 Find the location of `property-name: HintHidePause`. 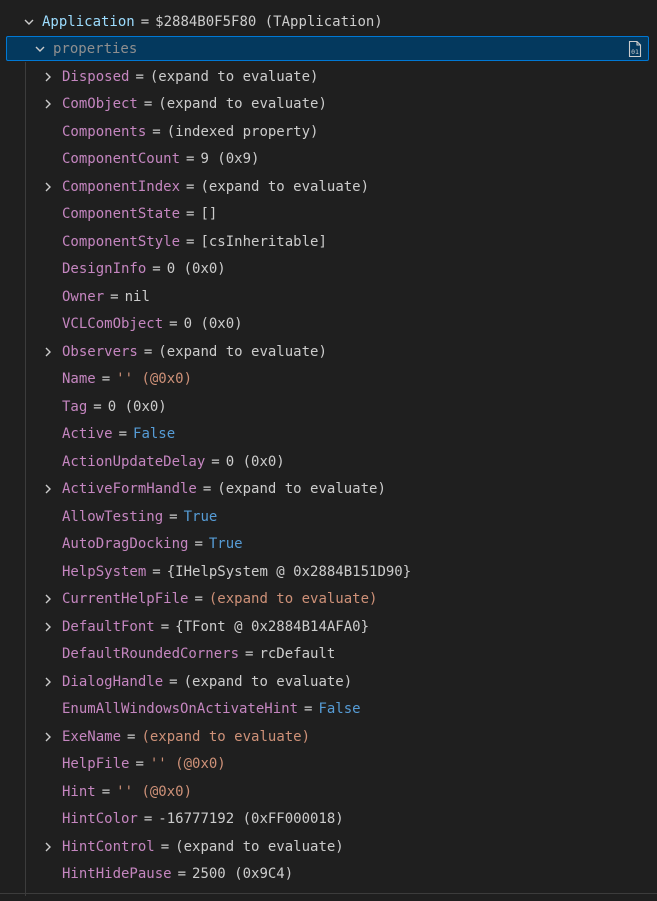

property-name: HintHidePause is located at coordinates (117, 874).